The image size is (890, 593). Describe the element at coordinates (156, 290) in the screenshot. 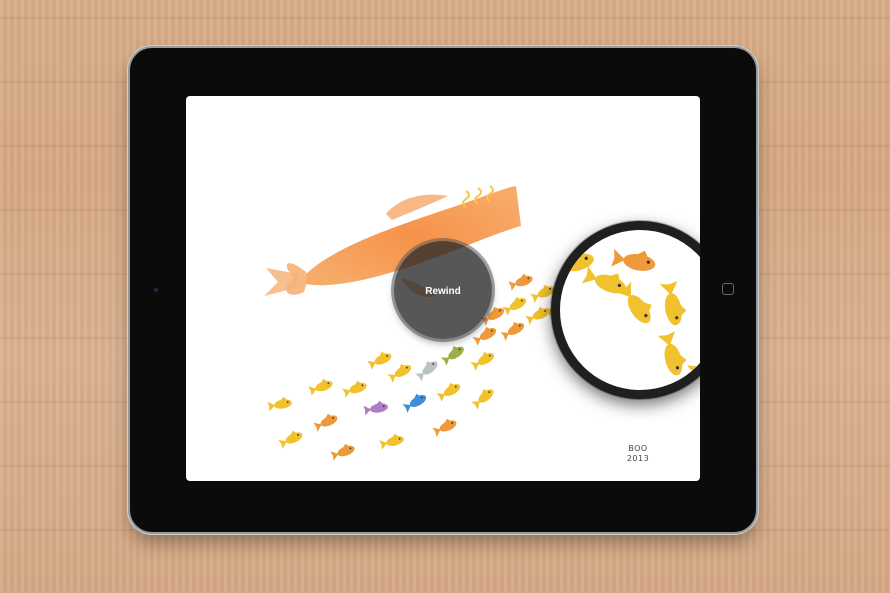

I see `camera-icon` at that location.